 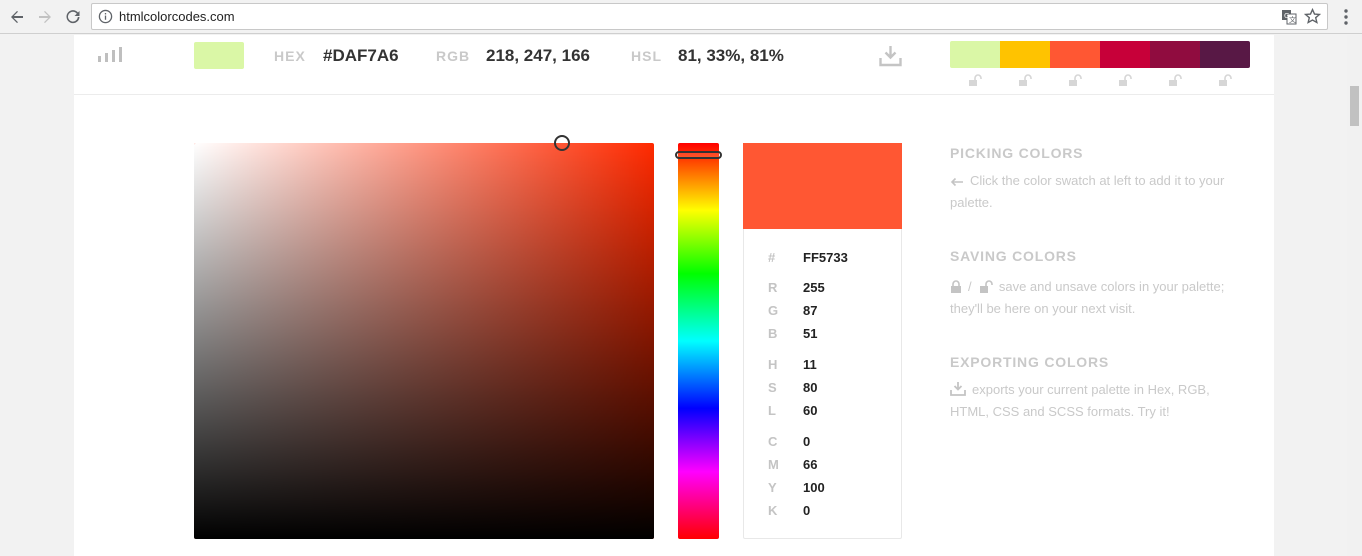 I want to click on color-info-value: 255, so click(x=814, y=287).